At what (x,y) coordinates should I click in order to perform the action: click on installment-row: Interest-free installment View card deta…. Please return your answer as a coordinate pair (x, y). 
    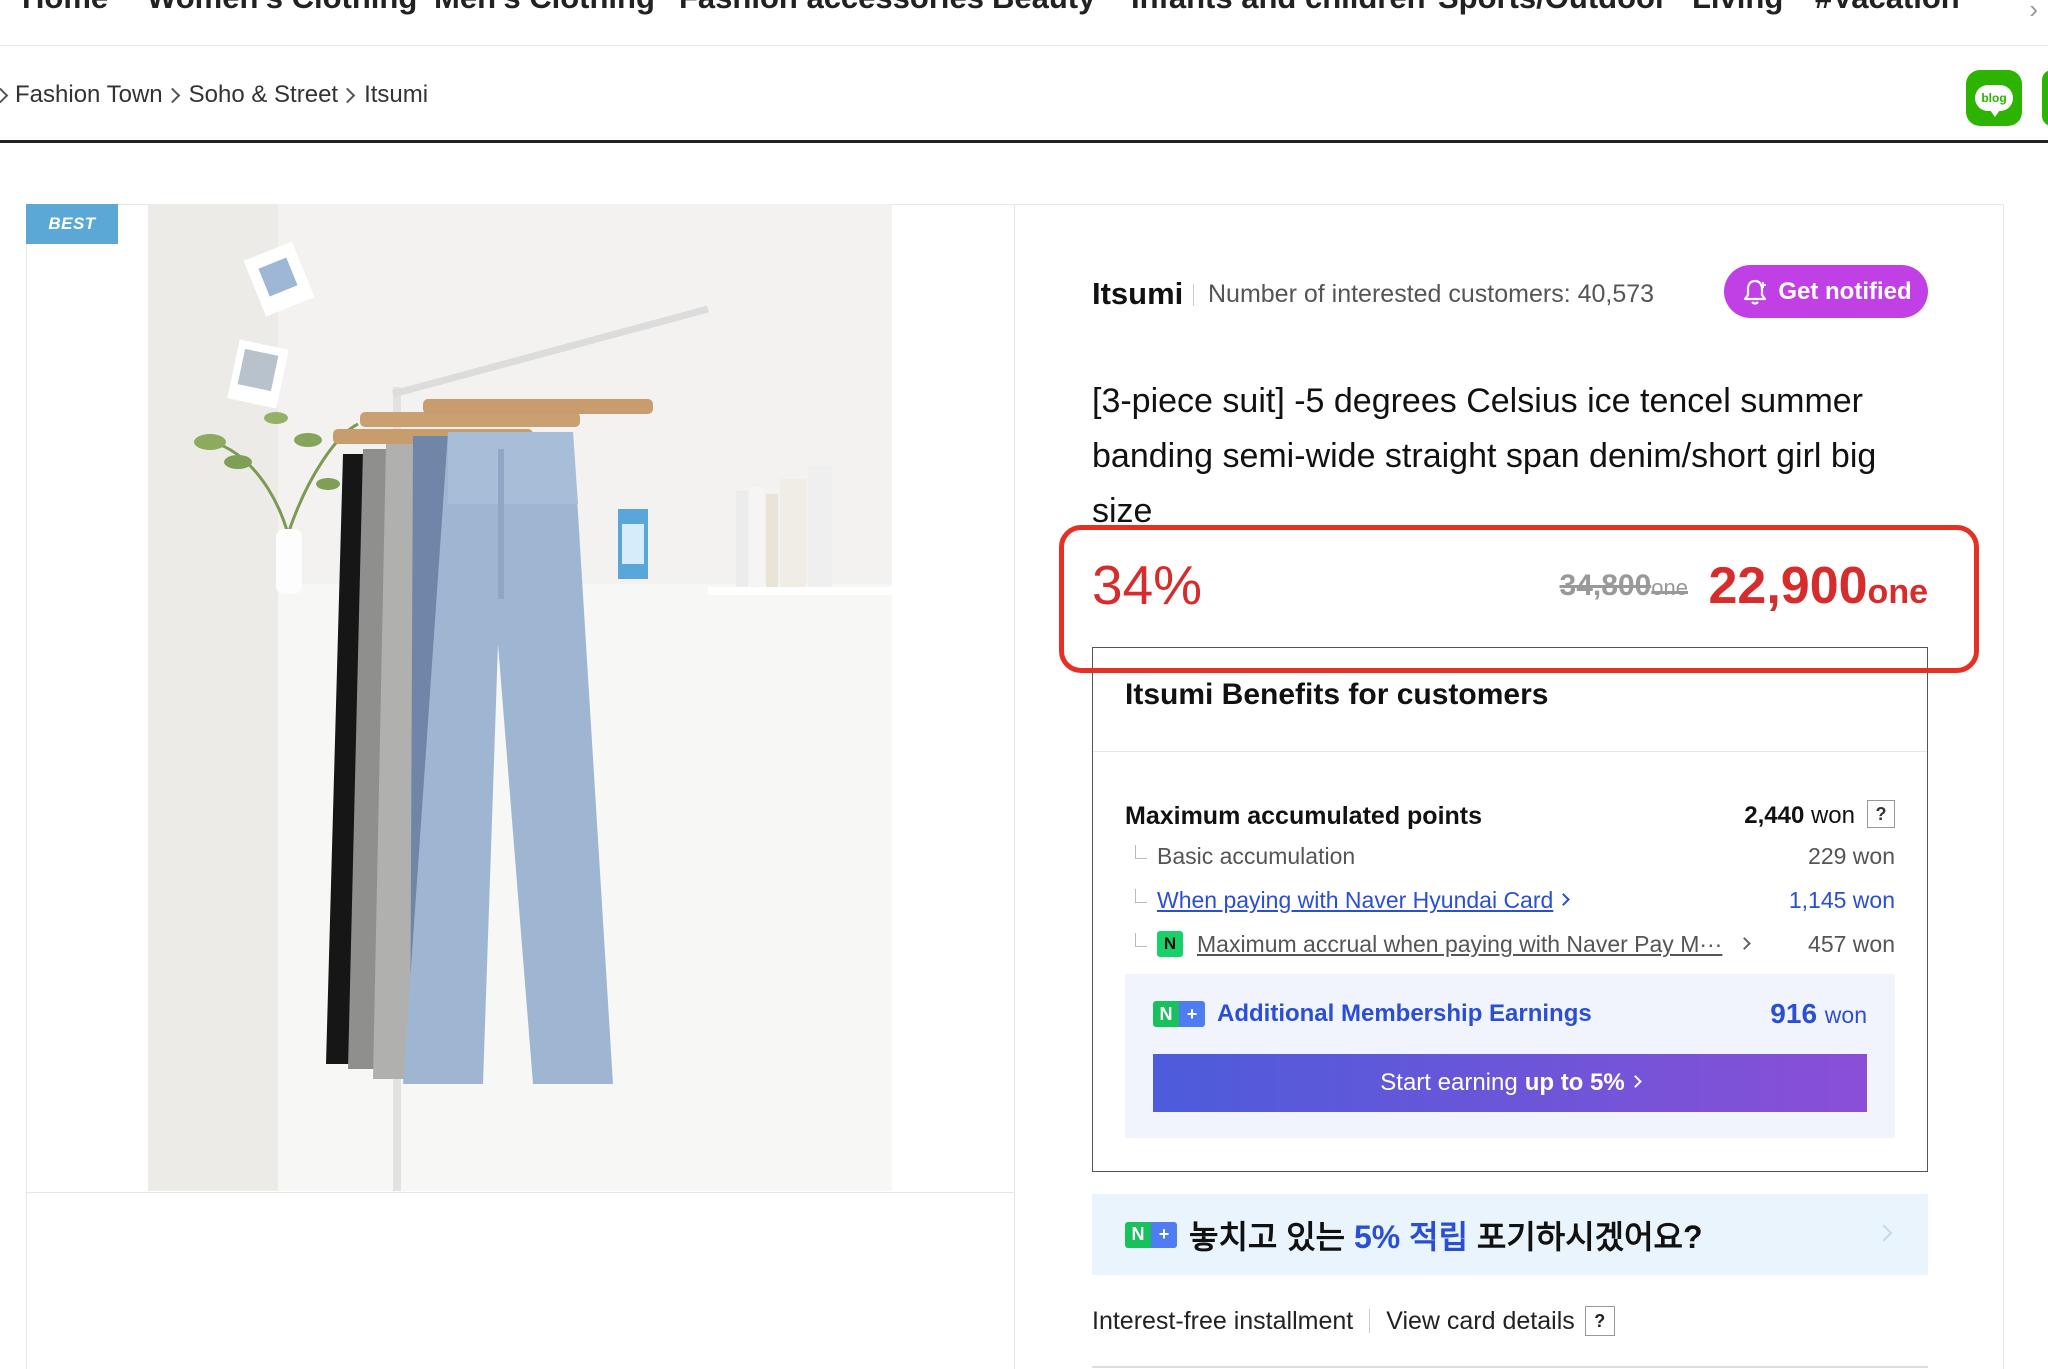
    Looking at the image, I should click on (1353, 1321).